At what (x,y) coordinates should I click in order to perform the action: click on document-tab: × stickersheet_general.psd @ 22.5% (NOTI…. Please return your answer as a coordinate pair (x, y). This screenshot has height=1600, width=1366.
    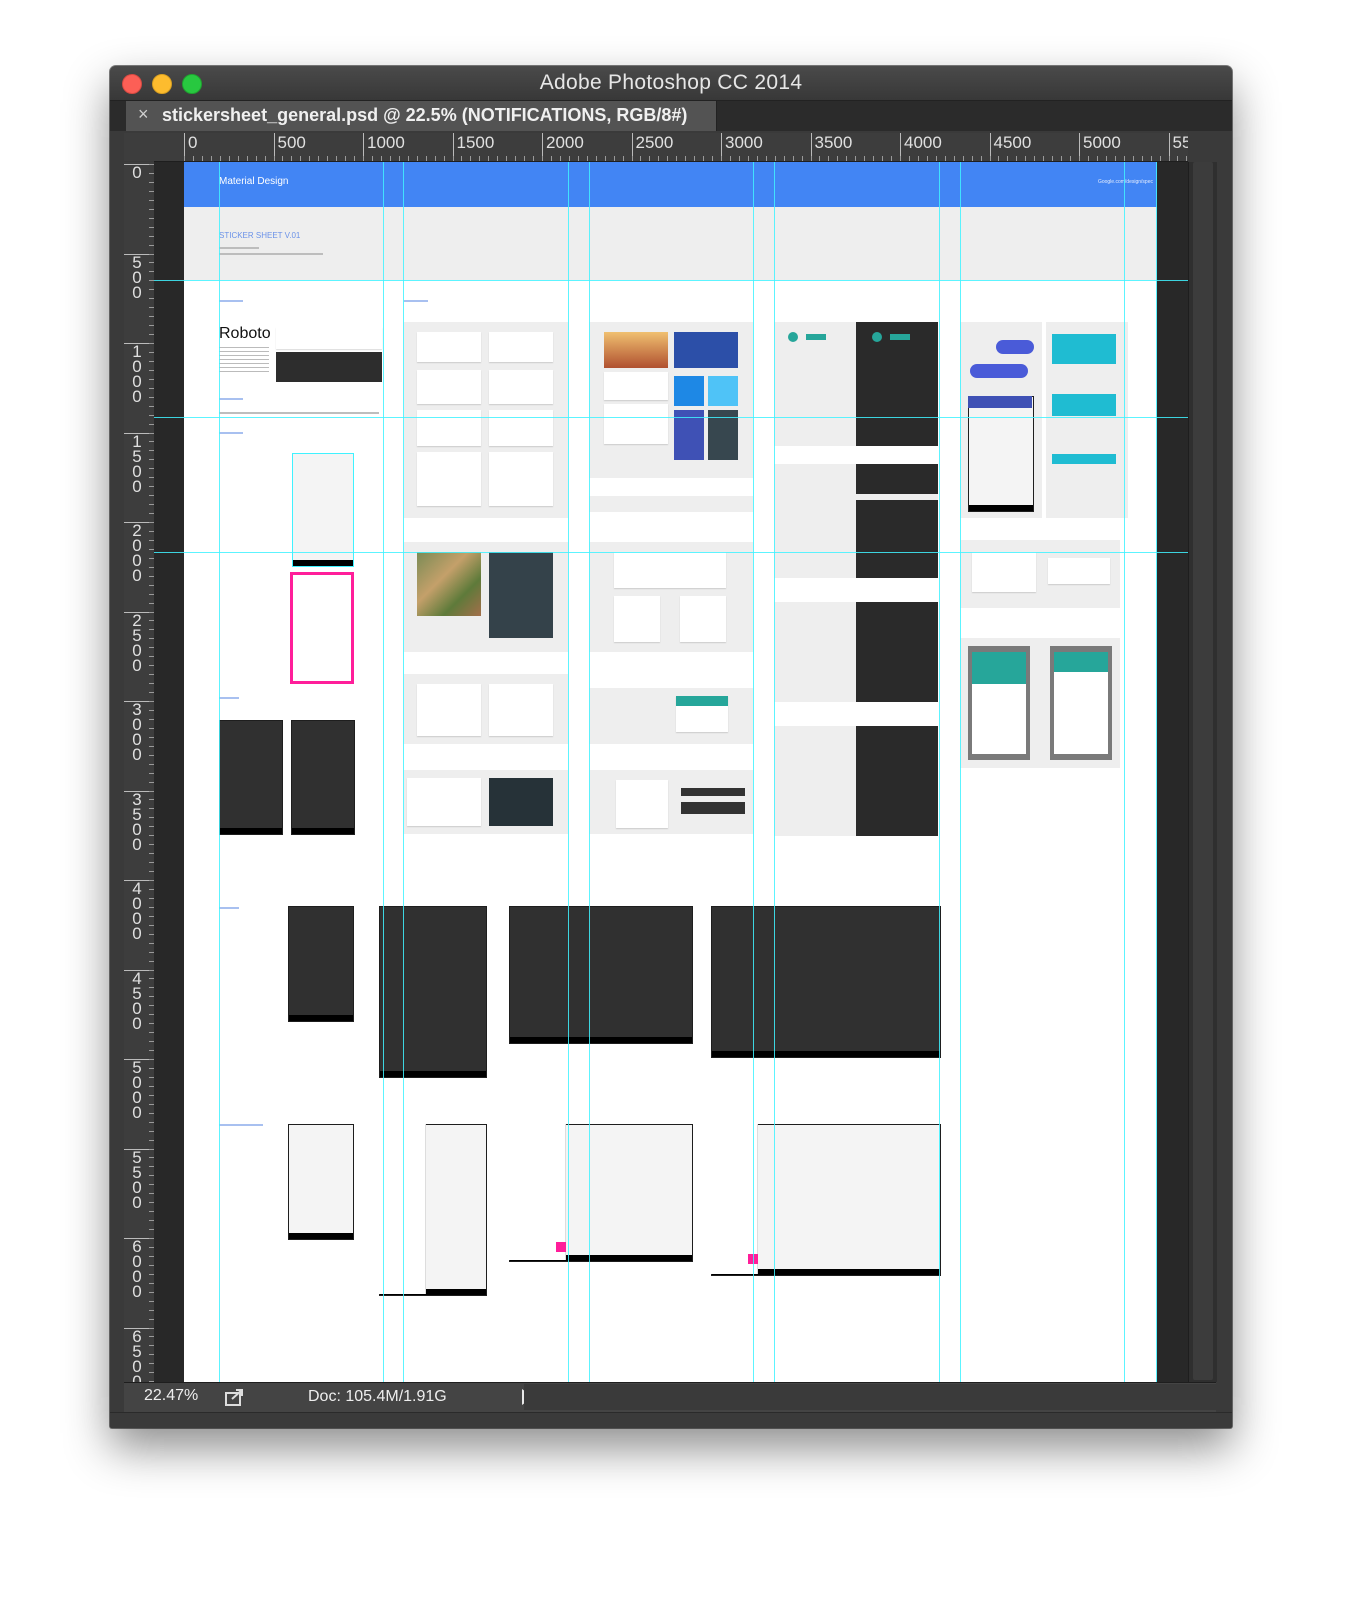
    Looking at the image, I should click on (421, 116).